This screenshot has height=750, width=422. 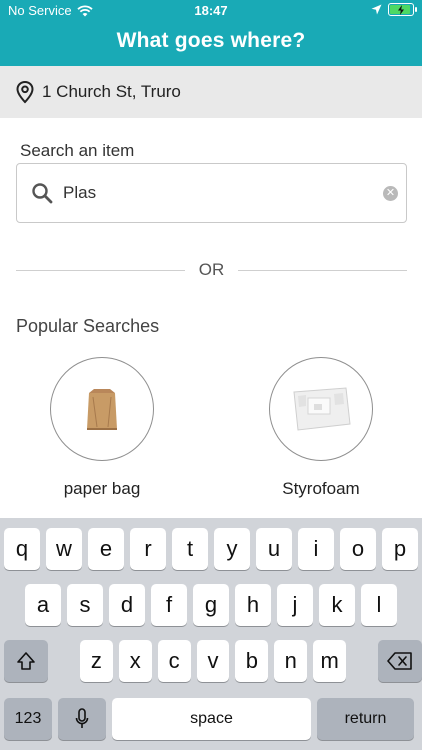 I want to click on popular-item-paper-bag: paper bag, so click(x=102, y=428).